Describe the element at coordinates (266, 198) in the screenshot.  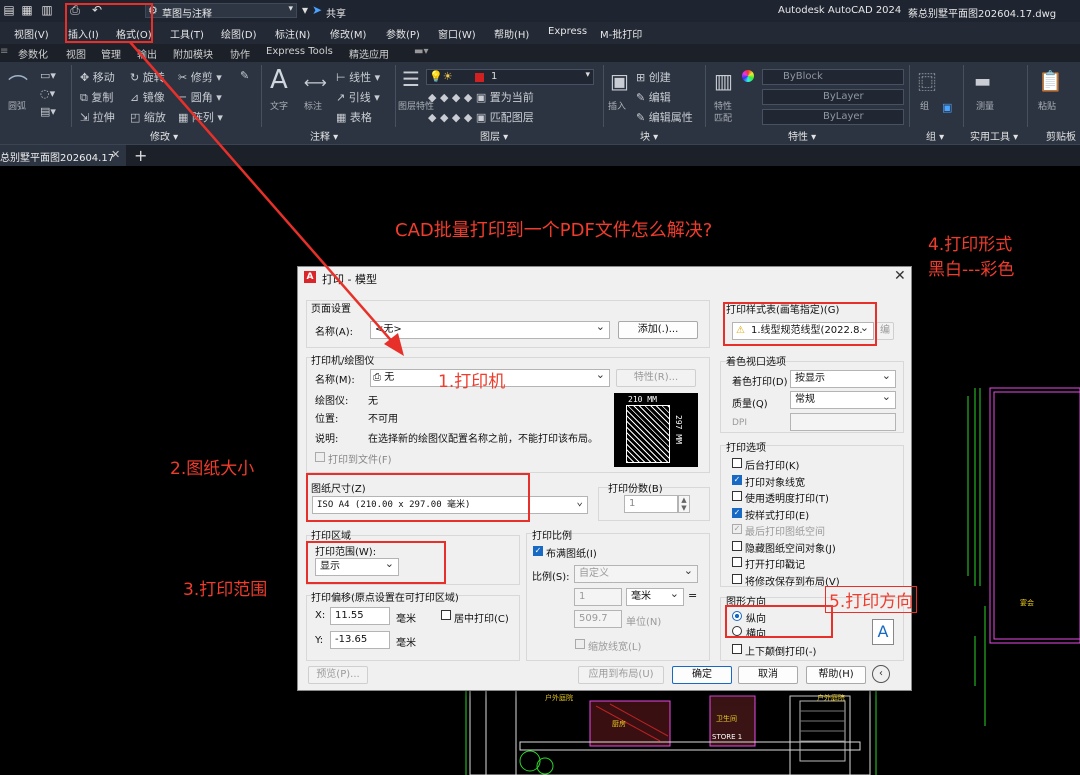
I see `annotation-arrow` at that location.